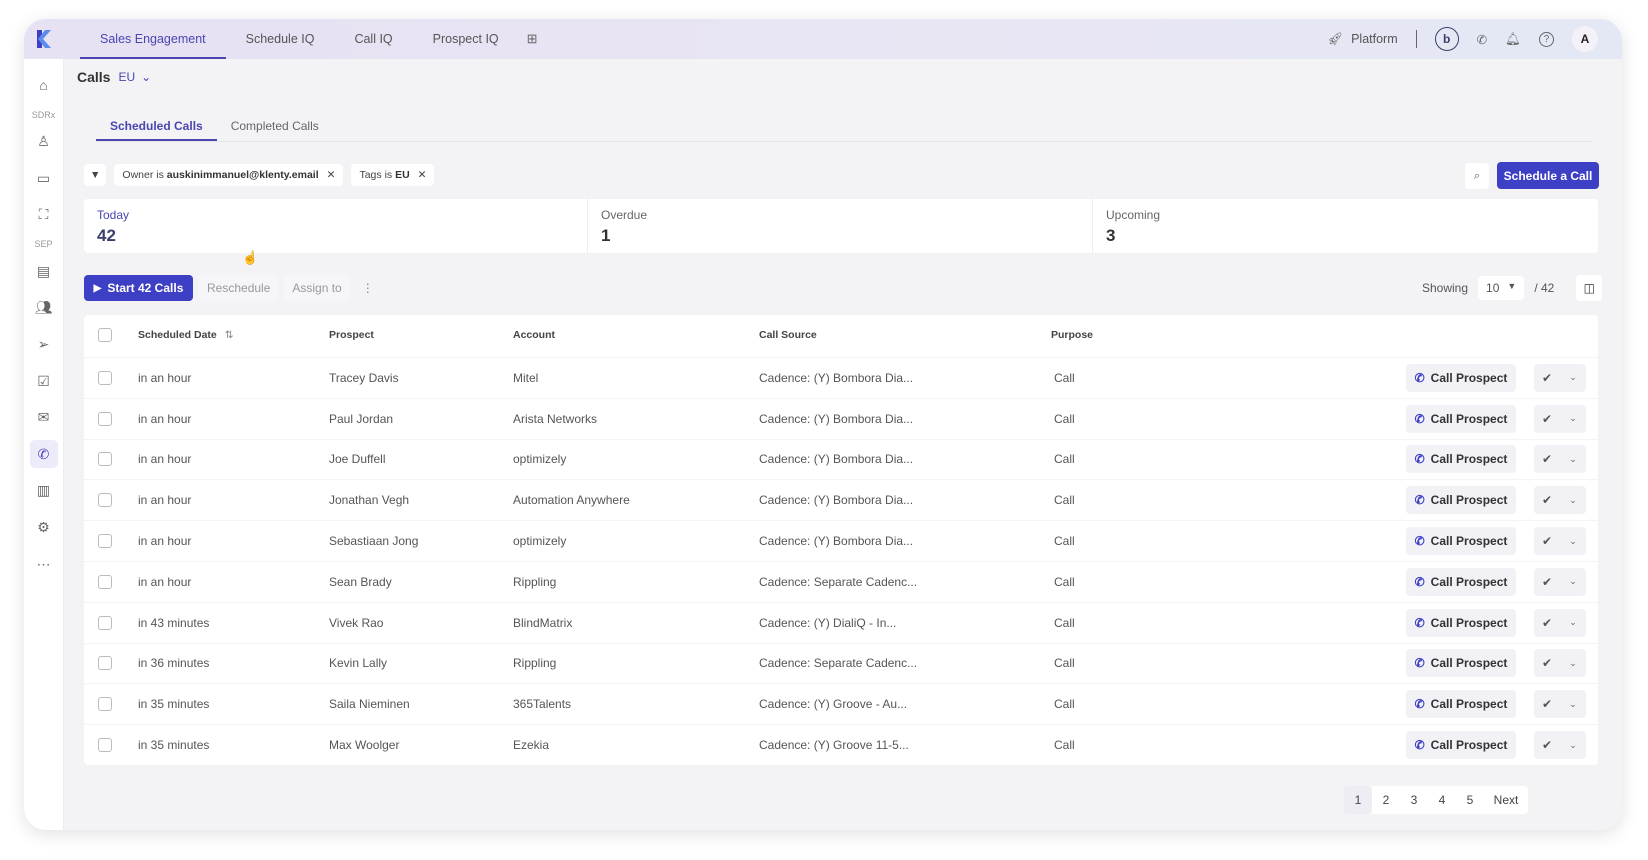 The height and width of the screenshot is (860, 1648). I want to click on mail-icon: ✉, so click(44, 418).